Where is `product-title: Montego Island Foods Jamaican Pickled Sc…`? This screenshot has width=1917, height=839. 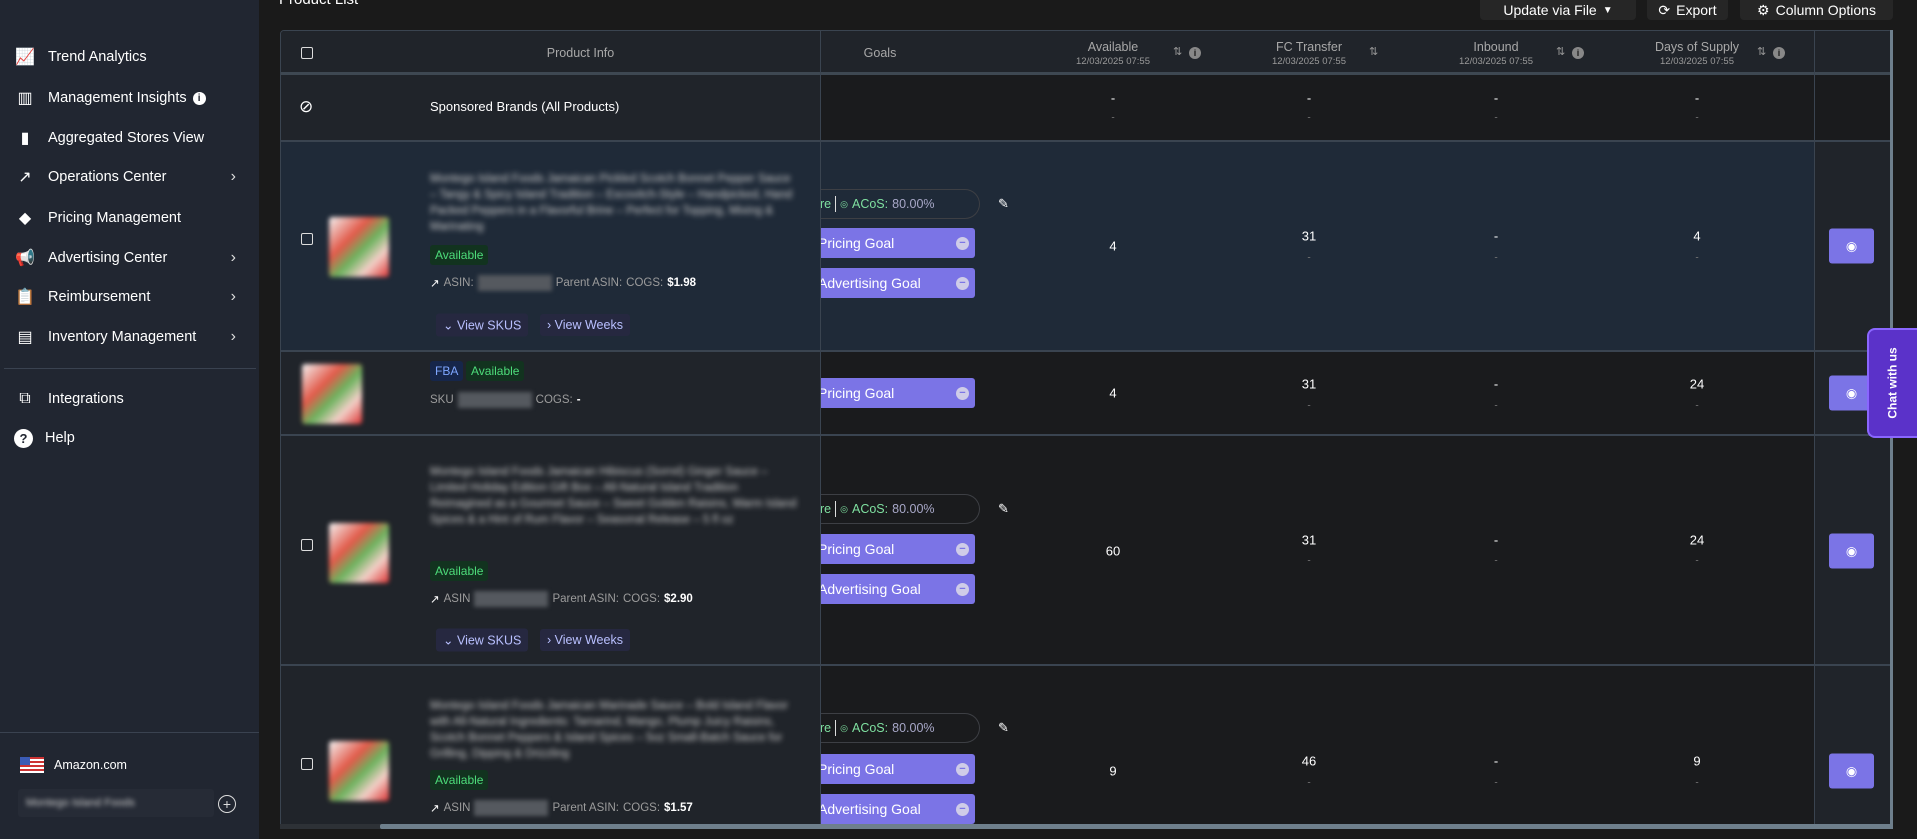
product-title: Montego Island Foods Jamaican Pickled Sc… is located at coordinates (615, 203).